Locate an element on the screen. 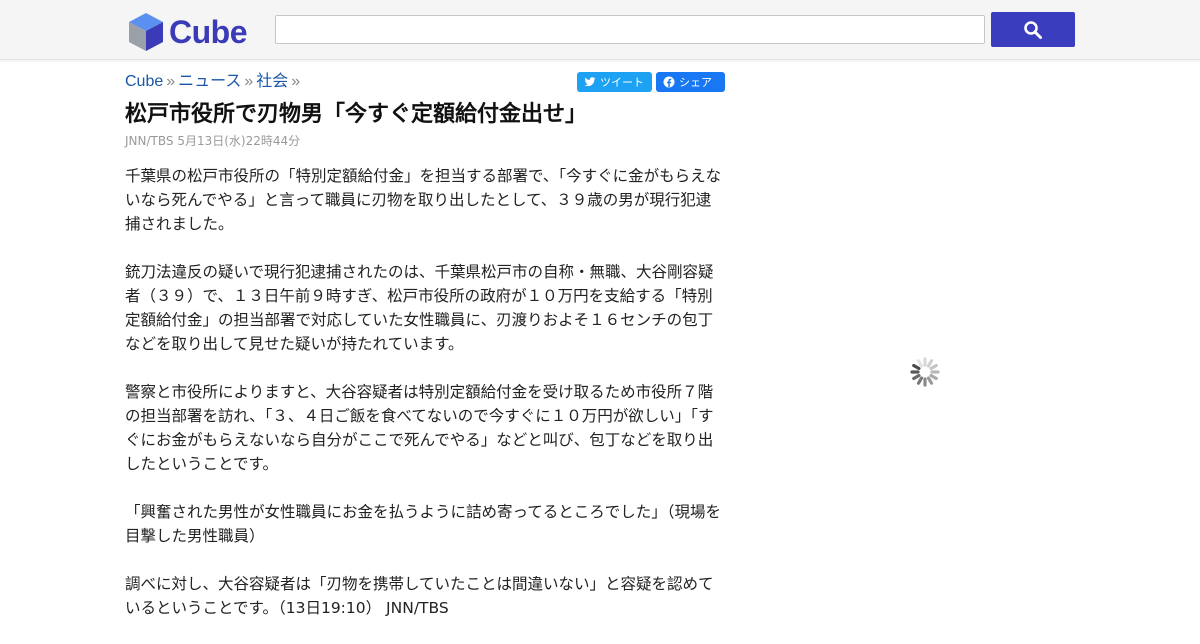 This screenshot has width=1200, height=644. facebook-share-button: シェア is located at coordinates (690, 82).